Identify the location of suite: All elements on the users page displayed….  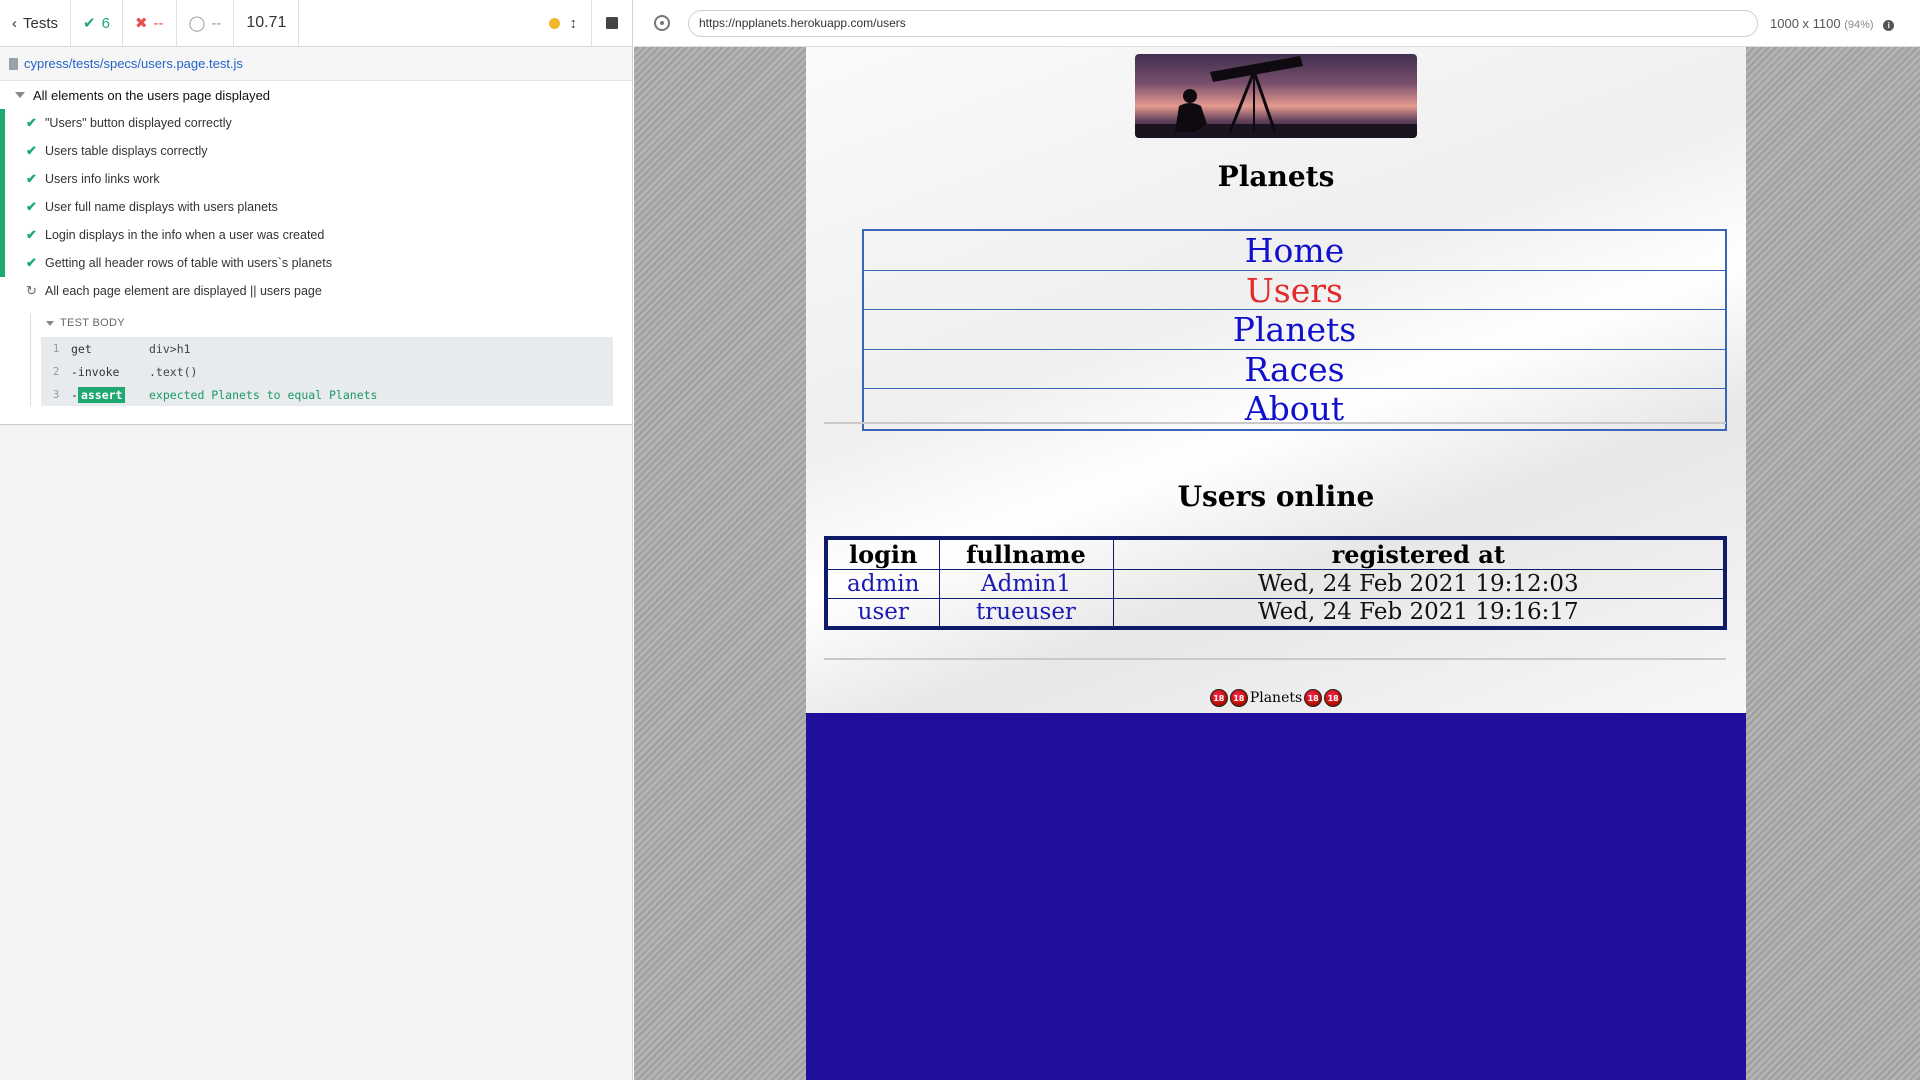
(316, 253).